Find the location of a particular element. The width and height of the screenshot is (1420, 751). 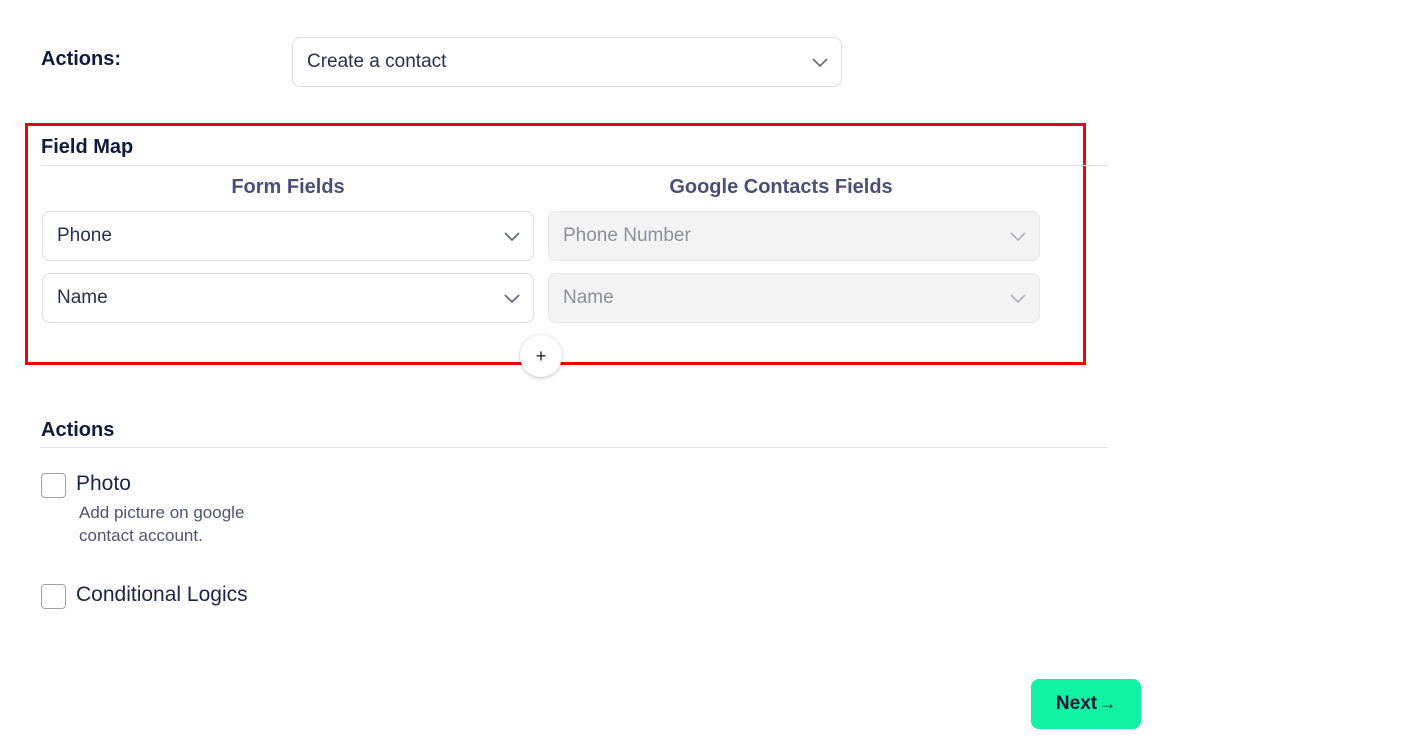

form-field-value: Name is located at coordinates (82, 297).